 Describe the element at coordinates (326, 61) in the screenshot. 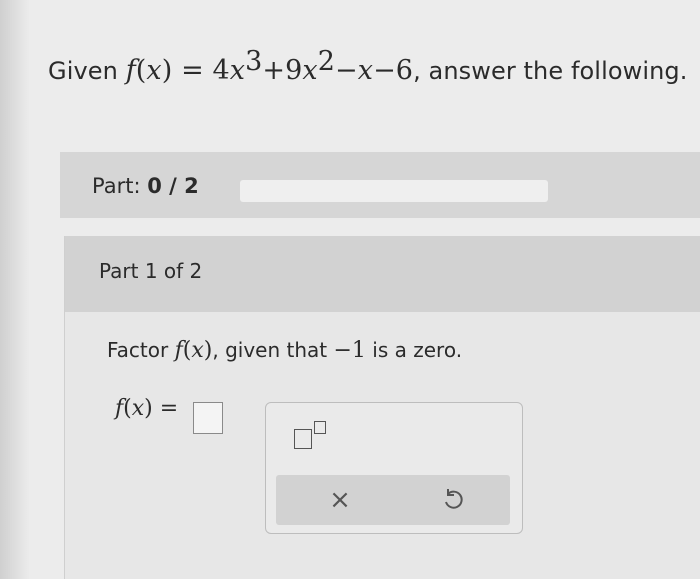

I see `question-exp-2: 2` at that location.